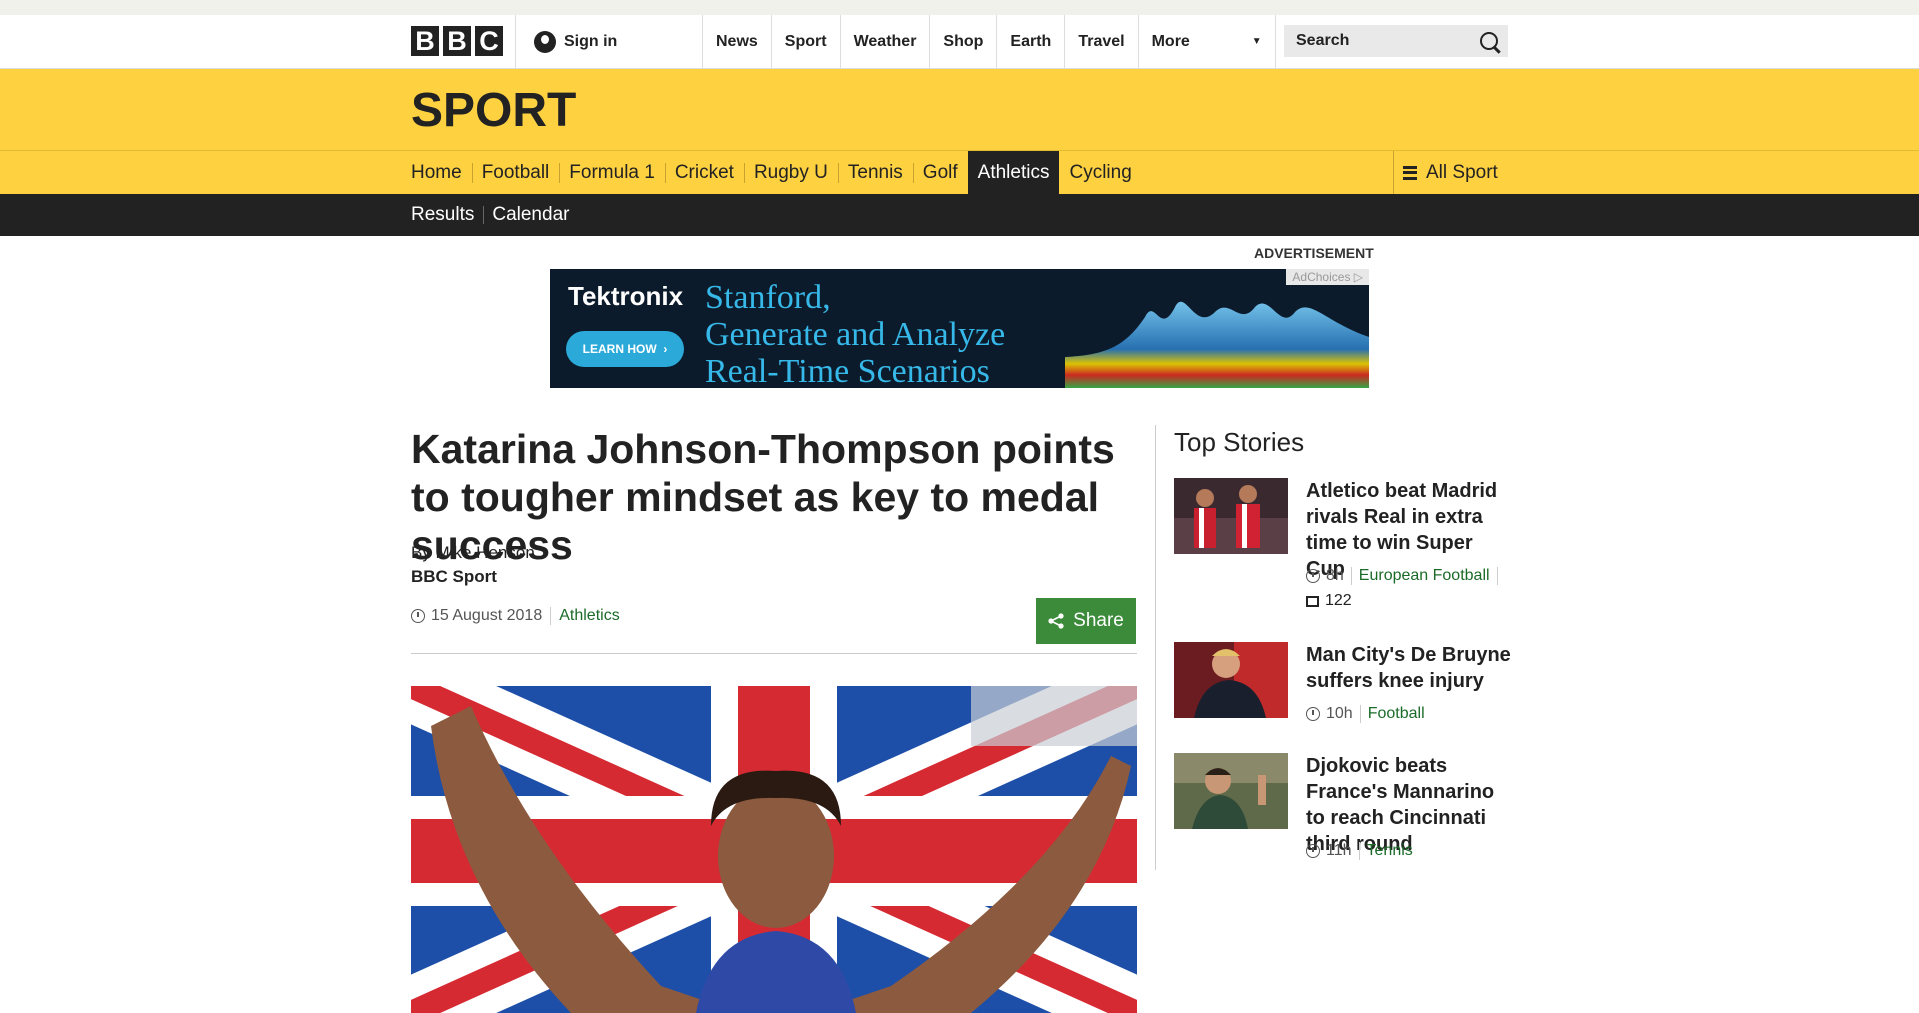  Describe the element at coordinates (1100, 172) in the screenshot. I see `sport-nav-cycling: Cycling` at that location.